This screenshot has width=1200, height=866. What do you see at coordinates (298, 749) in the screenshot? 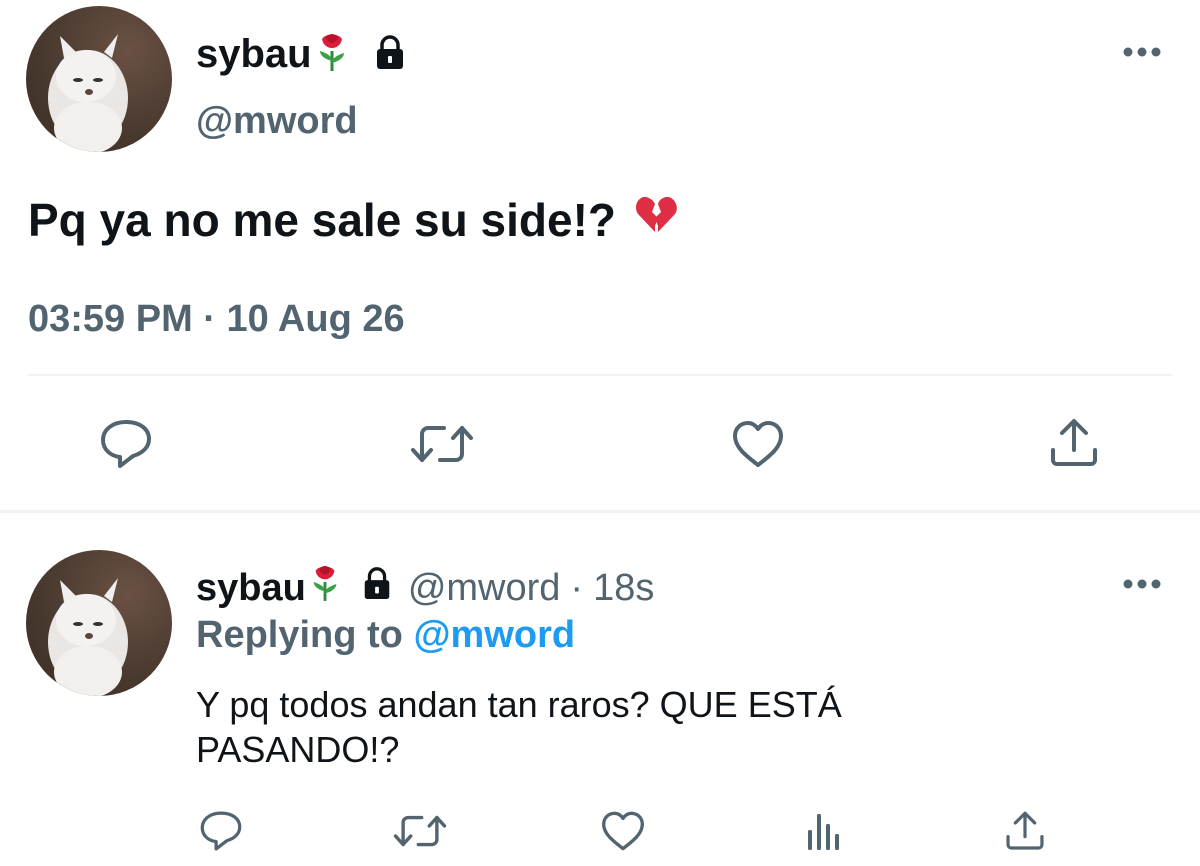
I see `reply-text-line: PASANDO!?` at bounding box center [298, 749].